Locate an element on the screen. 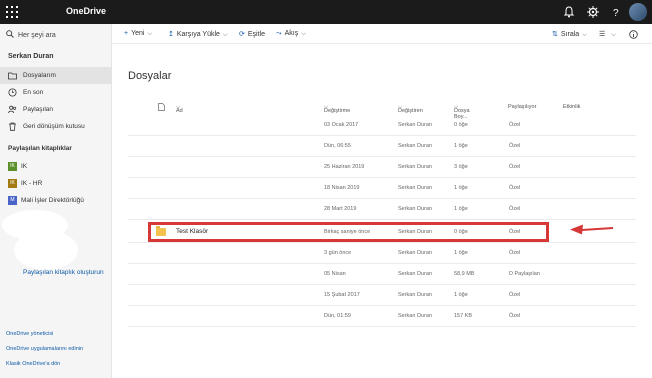 This screenshot has width=652, height=378. upload-icon: ↥ is located at coordinates (171, 34).